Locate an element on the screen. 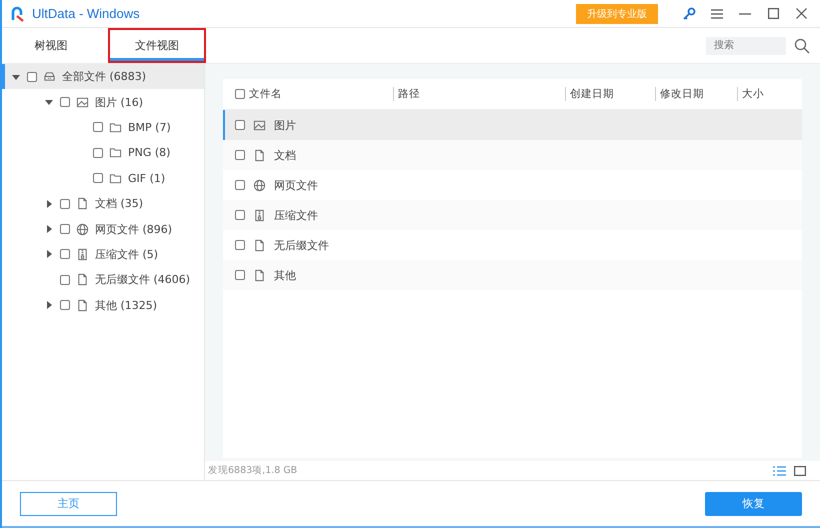 This screenshot has height=528, width=820. column-header: 创建日期 is located at coordinates (592, 94).